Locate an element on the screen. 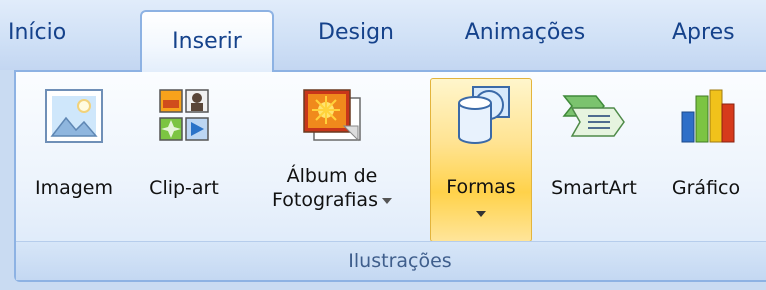  chart-icon is located at coordinates (706, 116).